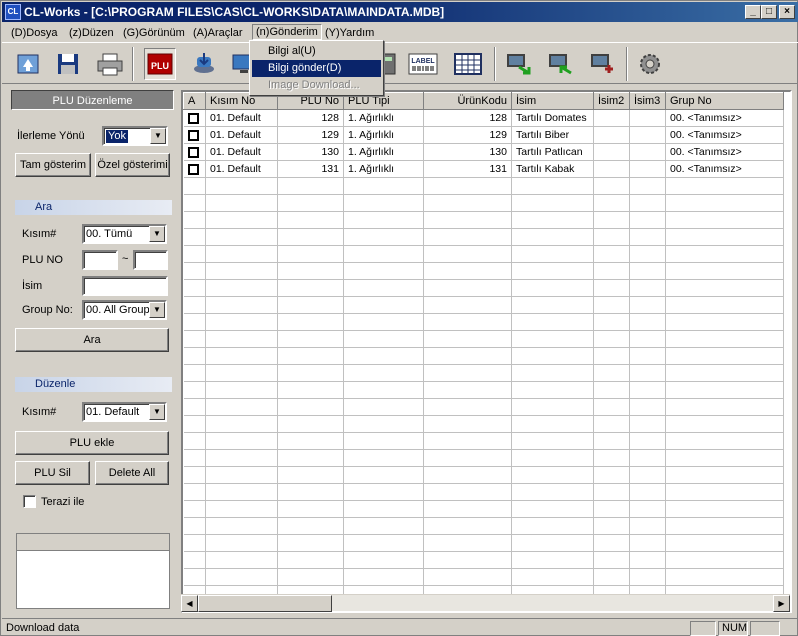  What do you see at coordinates (769, 12) in the screenshot?
I see `maximize-button: □` at bounding box center [769, 12].